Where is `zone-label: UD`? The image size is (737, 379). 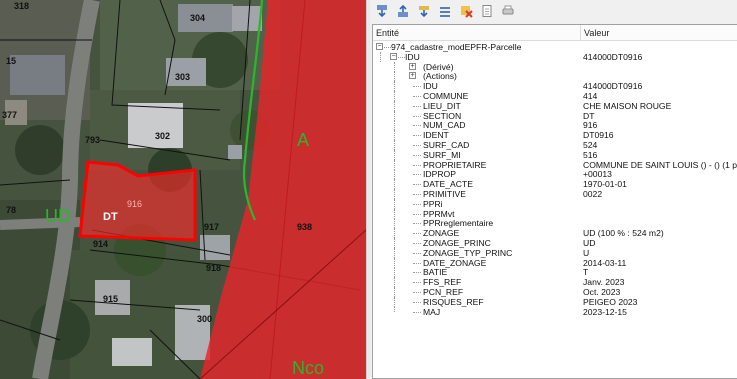 zone-label: UD is located at coordinates (58, 216).